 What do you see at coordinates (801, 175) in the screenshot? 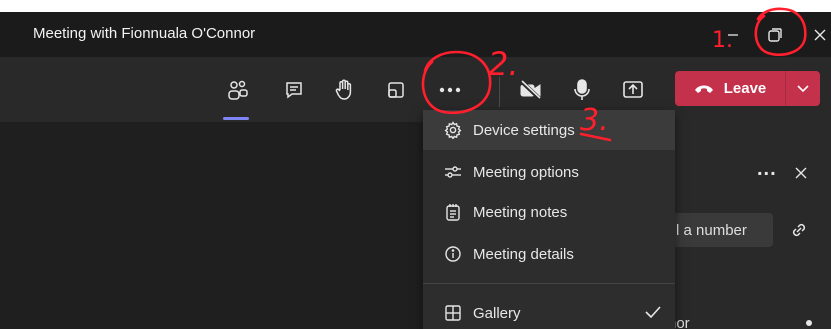
I see `panel-close-icon` at bounding box center [801, 175].